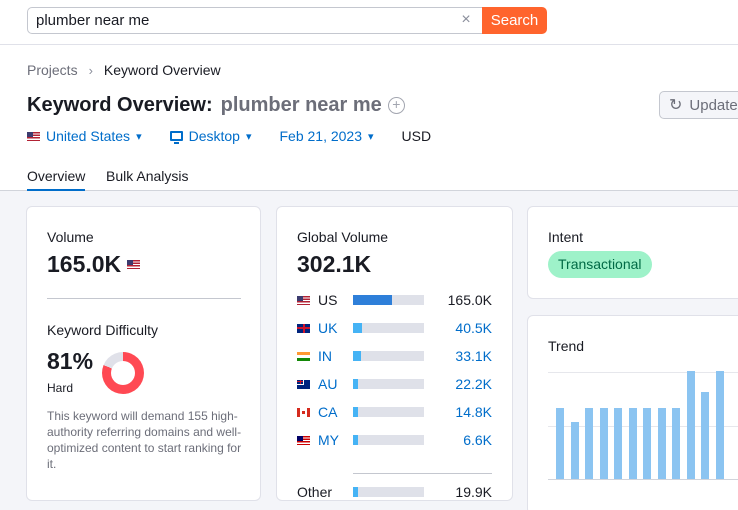 The width and height of the screenshot is (738, 510). I want to click on in-flag-icon, so click(303, 356).